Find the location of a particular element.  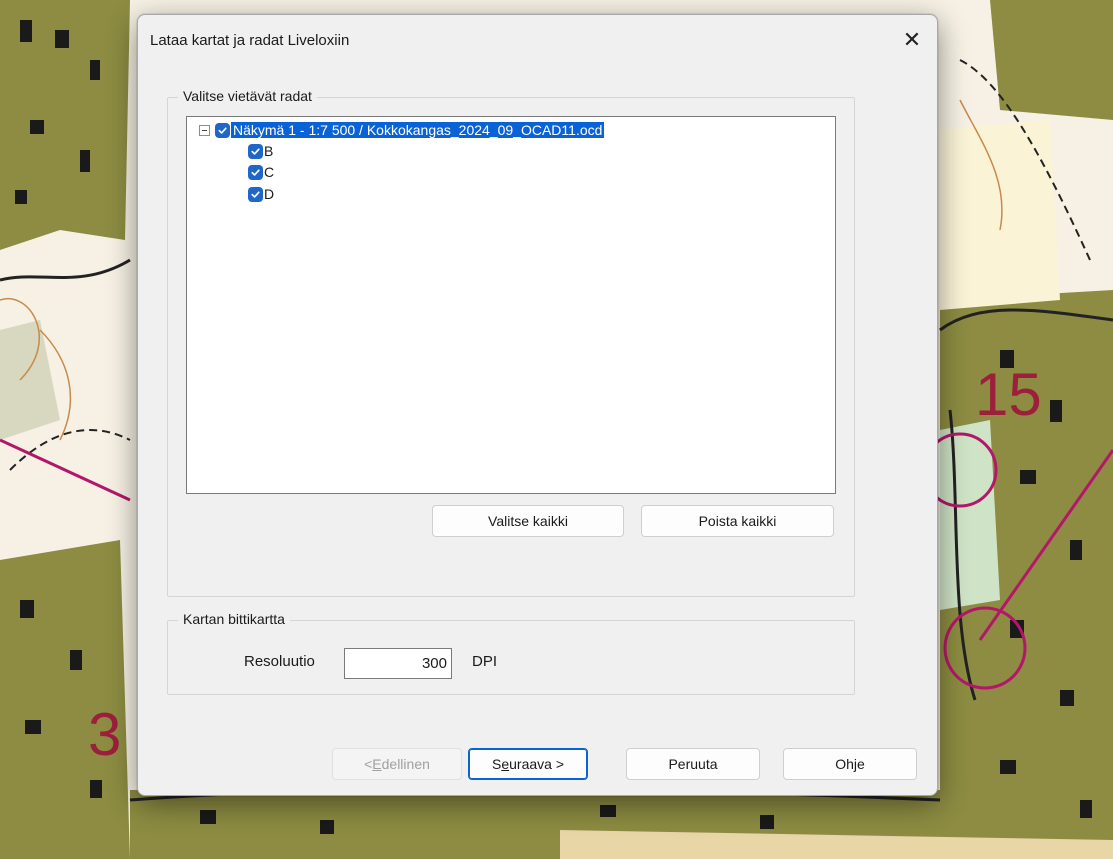

svg-text: 15 is located at coordinates (1008, 394).